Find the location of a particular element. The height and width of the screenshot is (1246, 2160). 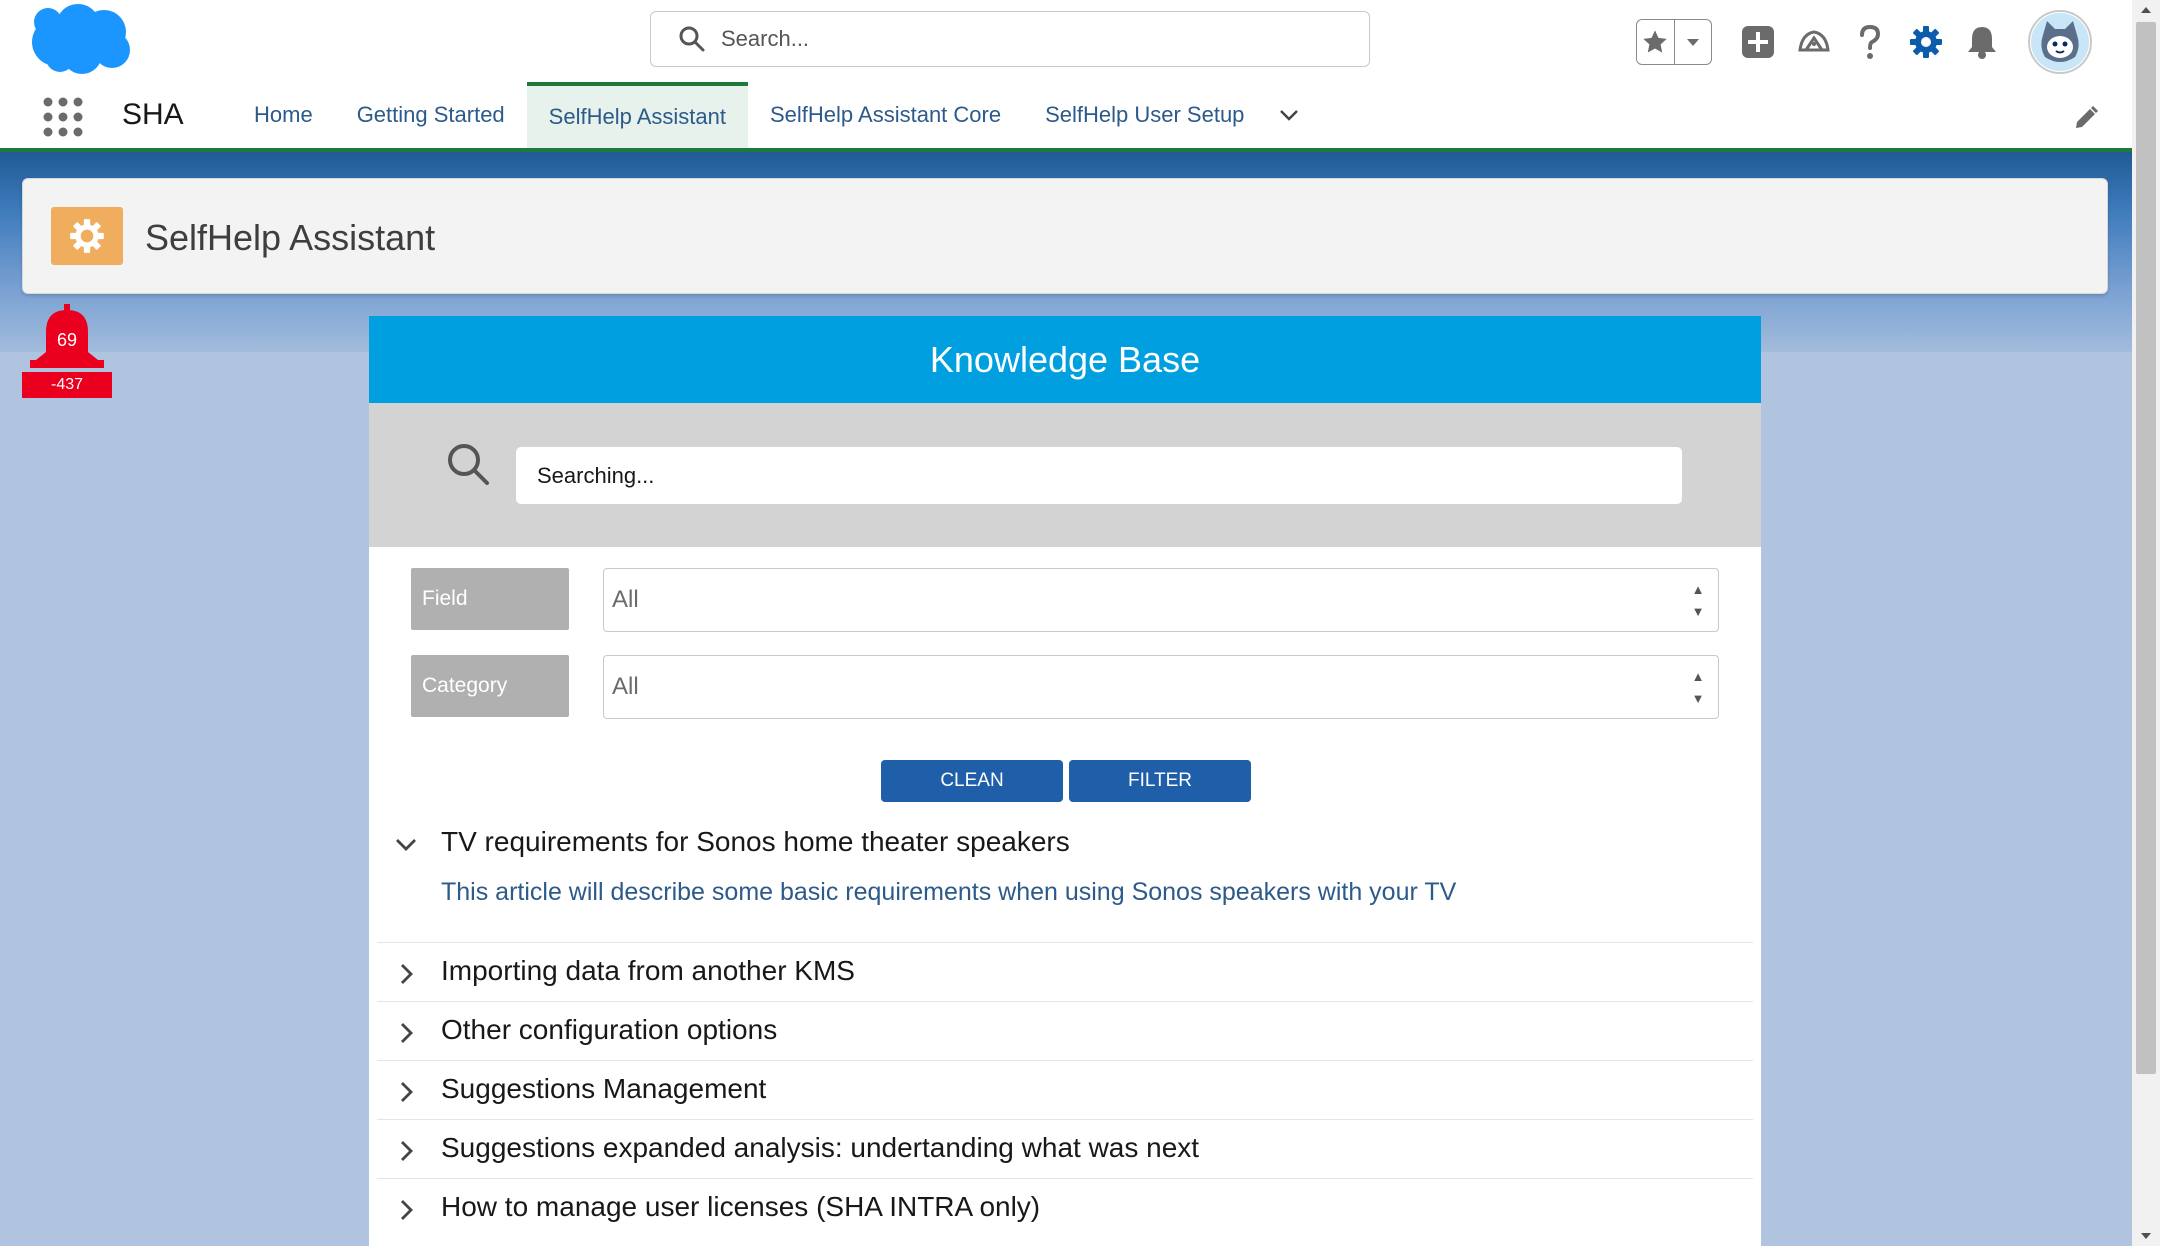

salesforce-logo is located at coordinates (80, 39).